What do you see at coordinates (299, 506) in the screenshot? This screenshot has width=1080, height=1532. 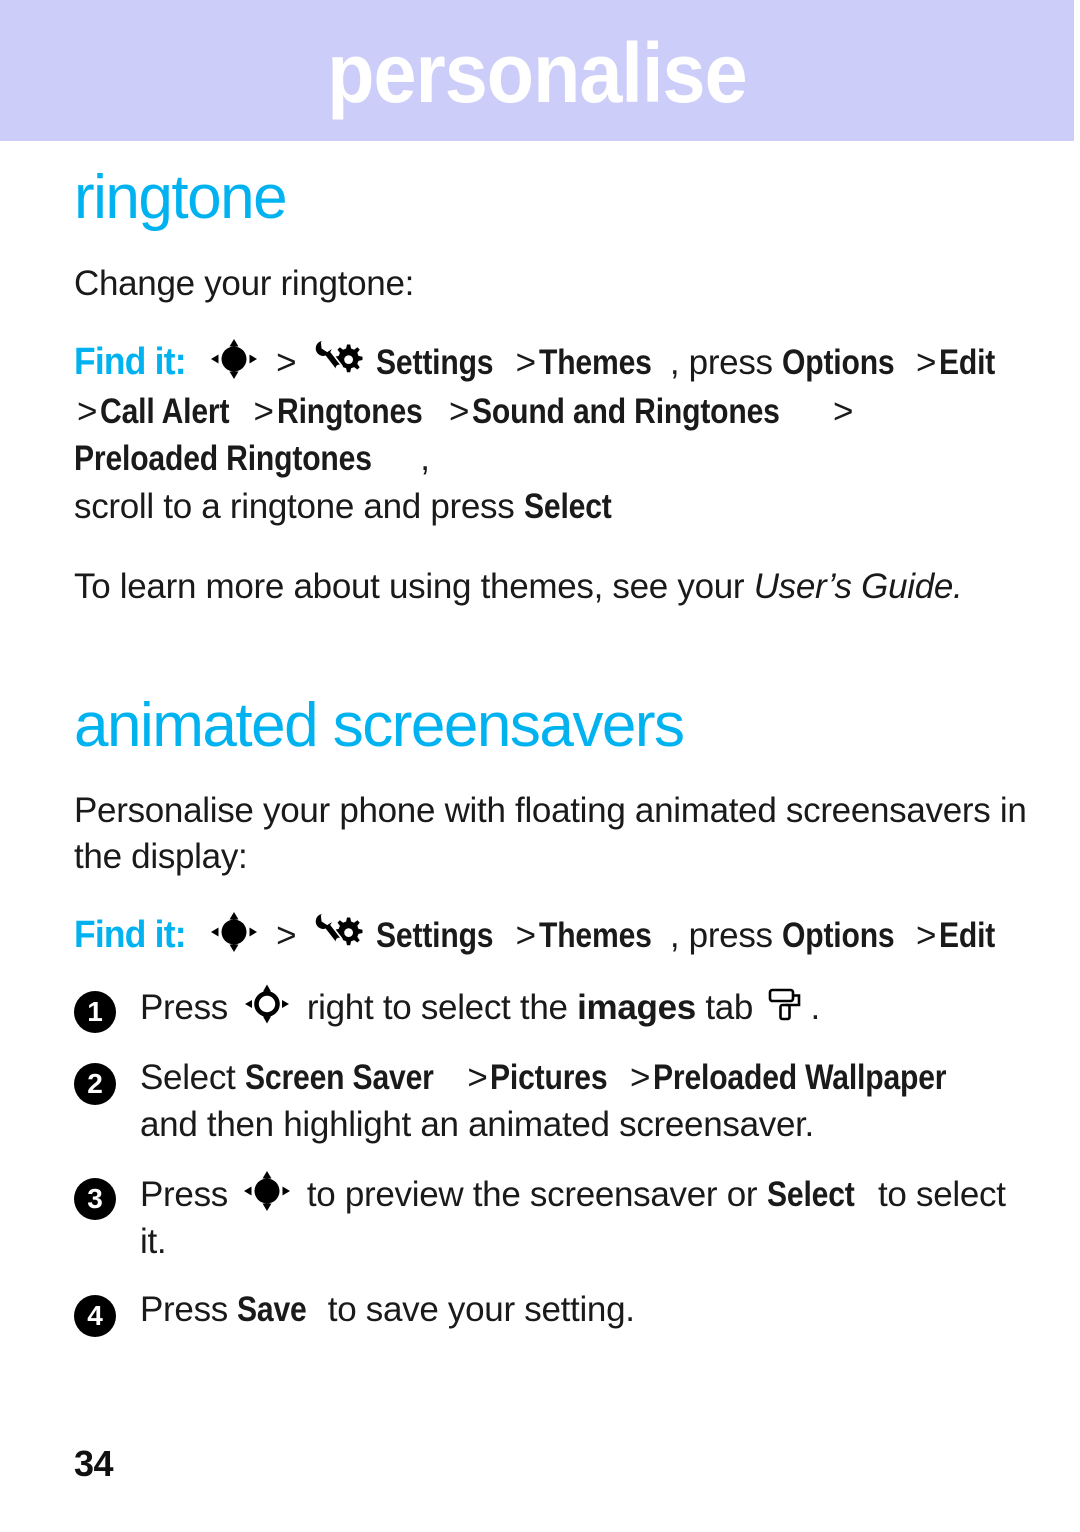 I see `findit-tail-plain: scroll to a ringtone and press` at bounding box center [299, 506].